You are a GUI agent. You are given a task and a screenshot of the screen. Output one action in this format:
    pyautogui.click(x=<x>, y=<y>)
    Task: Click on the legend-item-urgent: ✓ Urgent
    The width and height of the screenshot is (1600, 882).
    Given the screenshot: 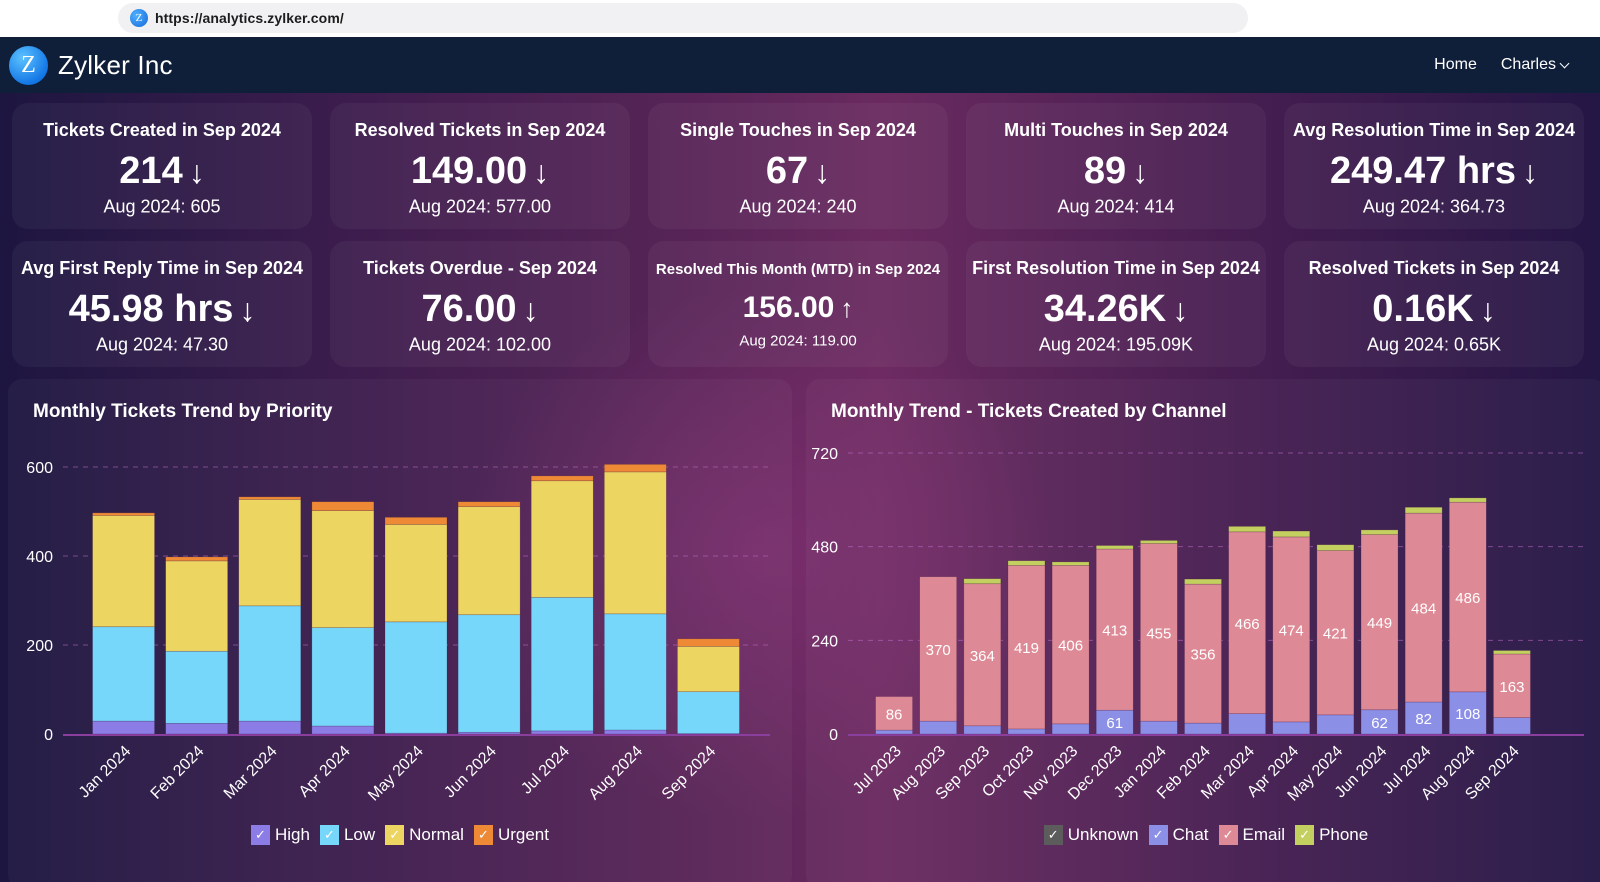 What is the action you would take?
    pyautogui.click(x=511, y=835)
    